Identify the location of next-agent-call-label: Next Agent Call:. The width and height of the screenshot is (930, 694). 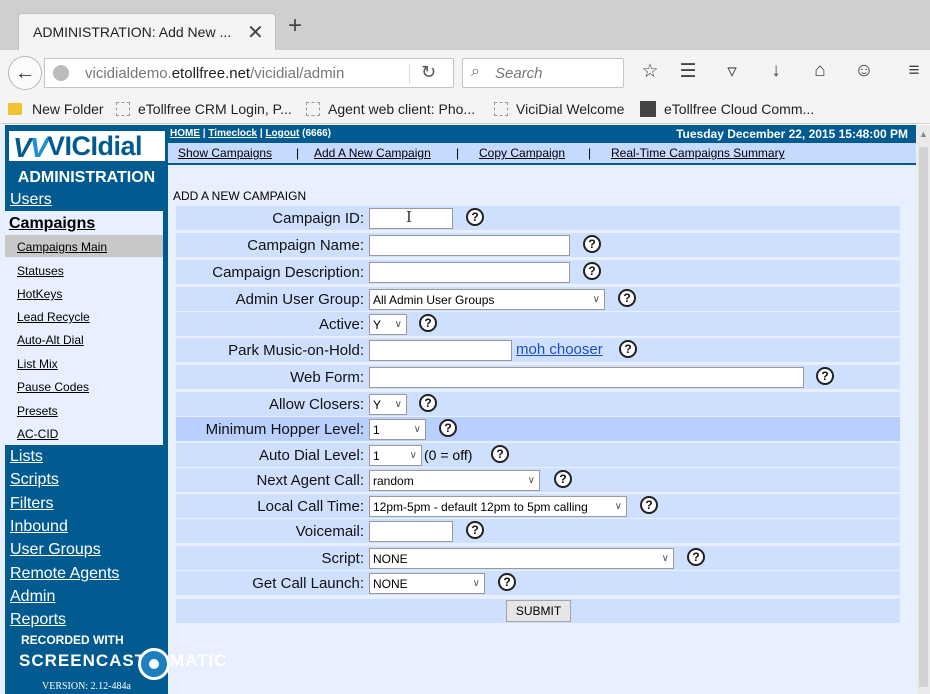
(310, 480).